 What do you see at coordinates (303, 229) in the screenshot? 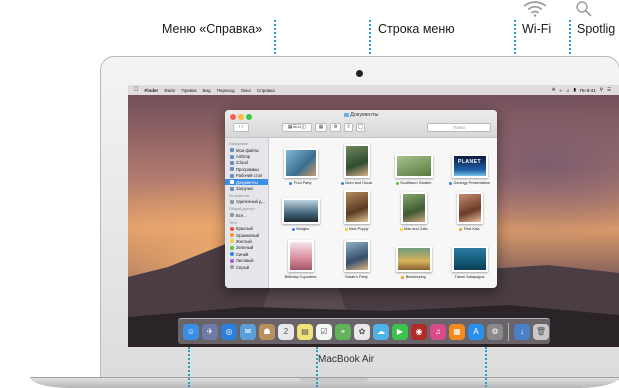
I see `file-name: Bridges` at bounding box center [303, 229].